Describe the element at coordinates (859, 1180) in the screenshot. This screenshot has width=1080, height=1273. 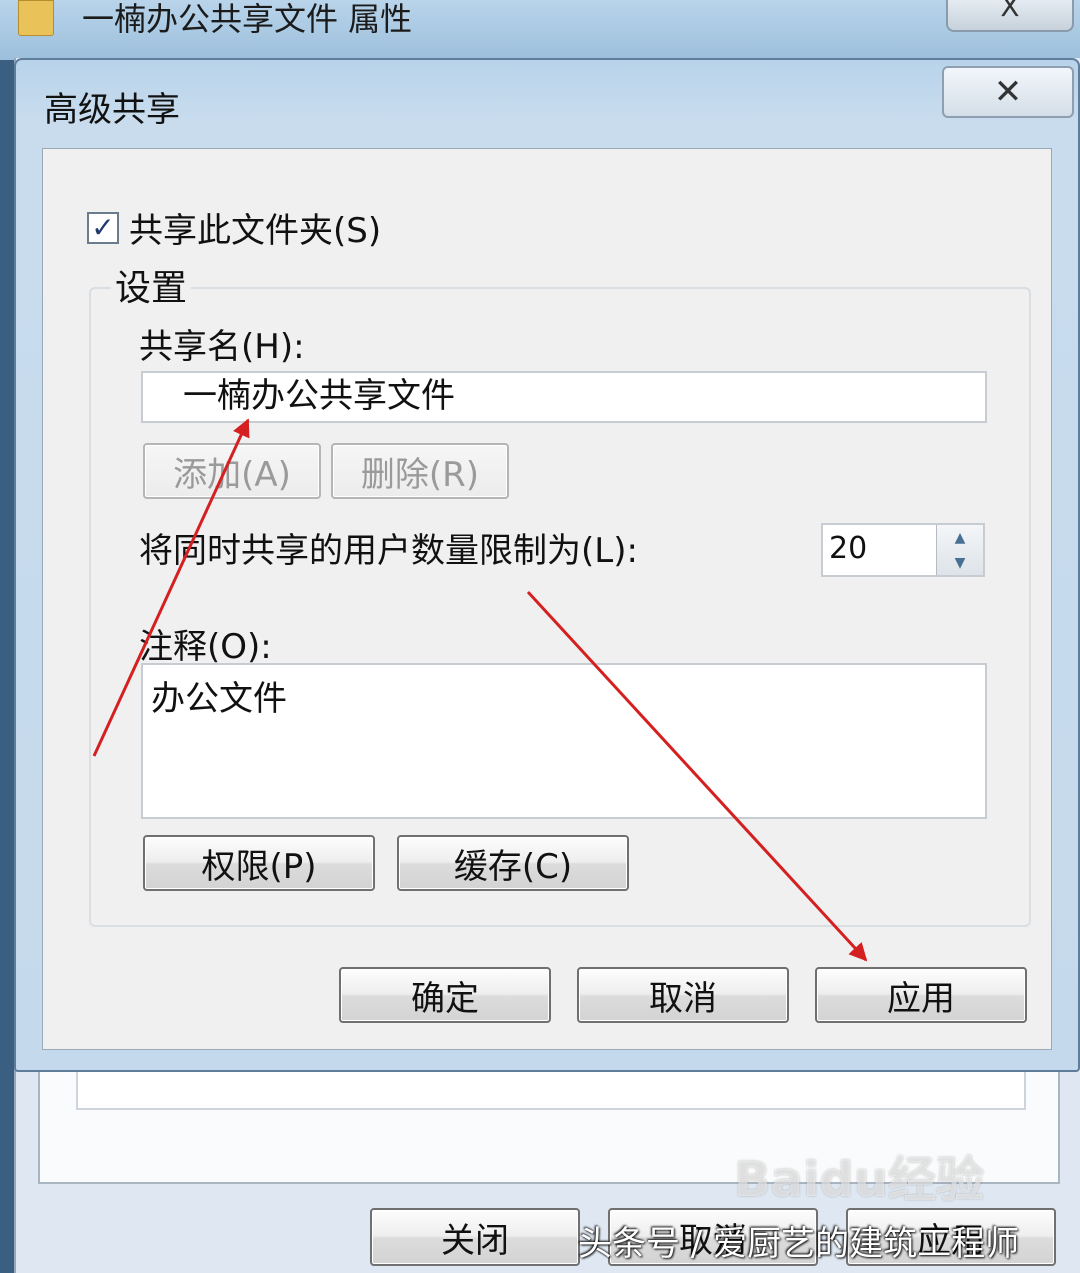
I see `watermark: Baidu经验` at that location.